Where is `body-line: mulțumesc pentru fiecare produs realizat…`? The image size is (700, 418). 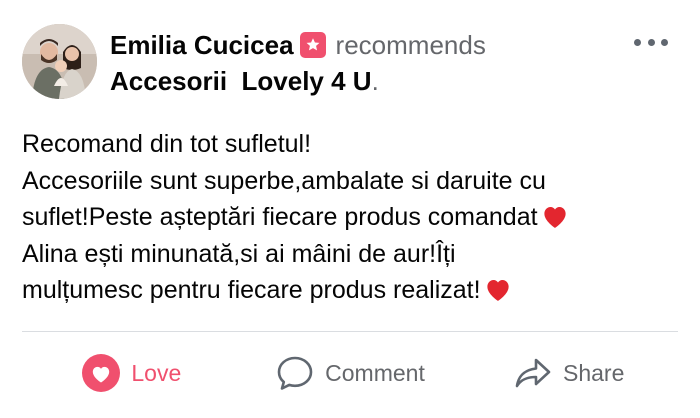
body-line: mulțumesc pentru fiecare produs realizat… is located at coordinates (356, 290).